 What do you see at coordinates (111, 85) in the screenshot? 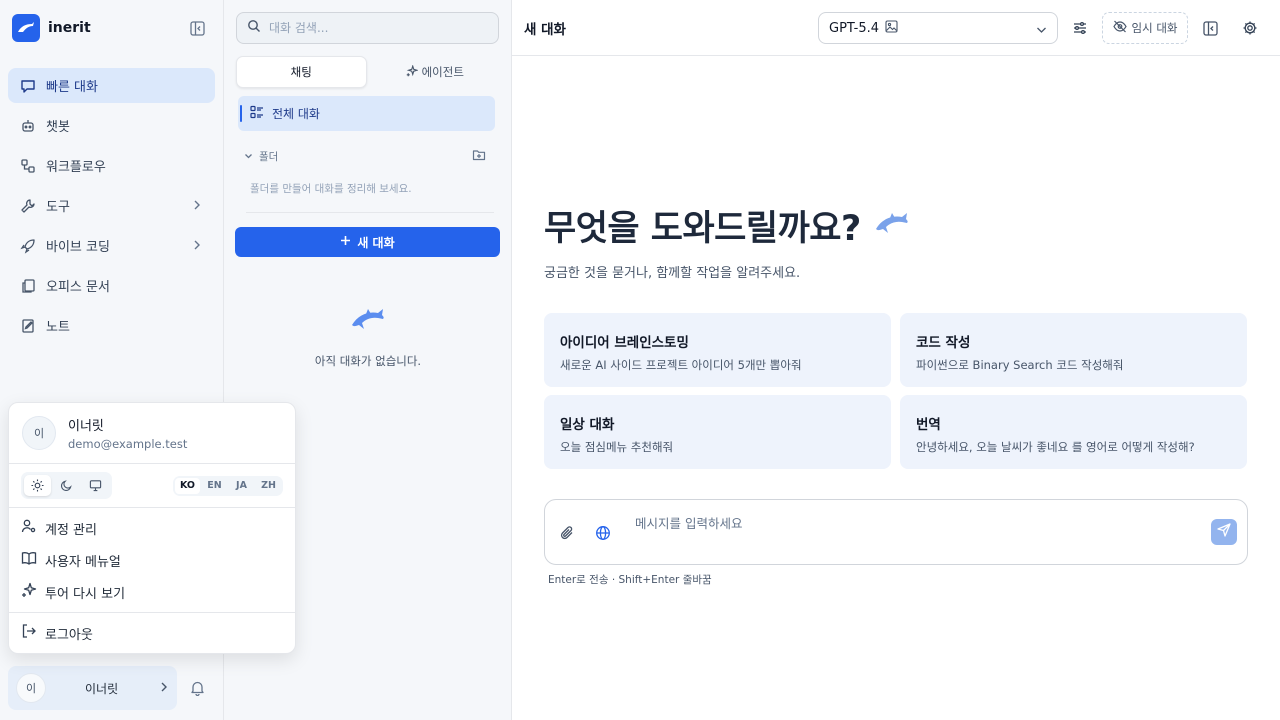
I see `sidebar-item-quick-chat: 빠른 대화` at bounding box center [111, 85].